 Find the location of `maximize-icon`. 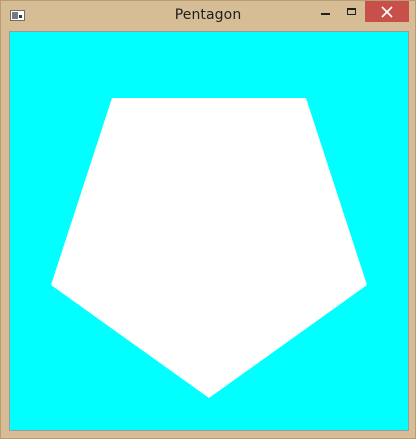

maximize-icon is located at coordinates (351, 11).